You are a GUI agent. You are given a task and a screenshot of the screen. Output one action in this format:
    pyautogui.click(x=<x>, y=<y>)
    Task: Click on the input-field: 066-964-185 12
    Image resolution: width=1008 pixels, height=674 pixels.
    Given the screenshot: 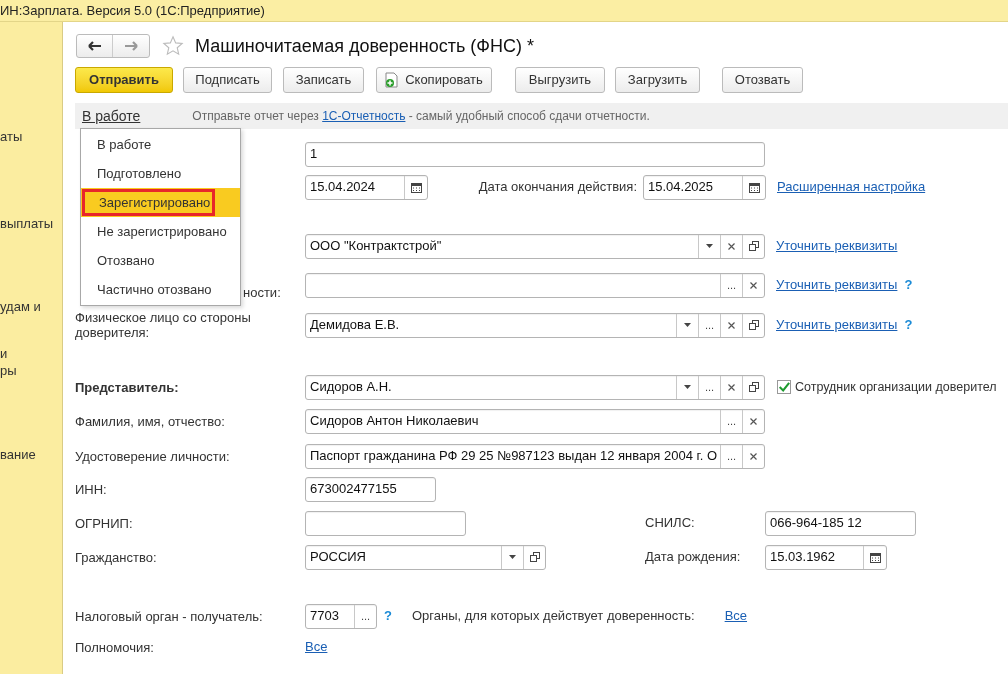 What is the action you would take?
    pyautogui.click(x=840, y=523)
    